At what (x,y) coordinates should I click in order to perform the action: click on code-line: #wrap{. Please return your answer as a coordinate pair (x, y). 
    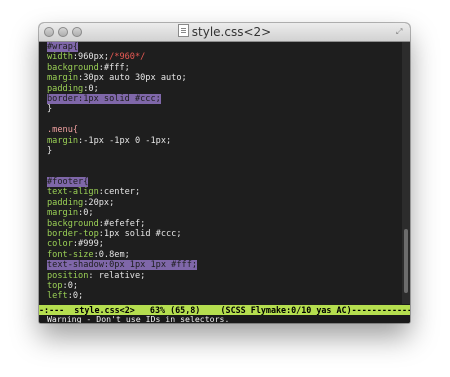
    Looking at the image, I should click on (224, 47).